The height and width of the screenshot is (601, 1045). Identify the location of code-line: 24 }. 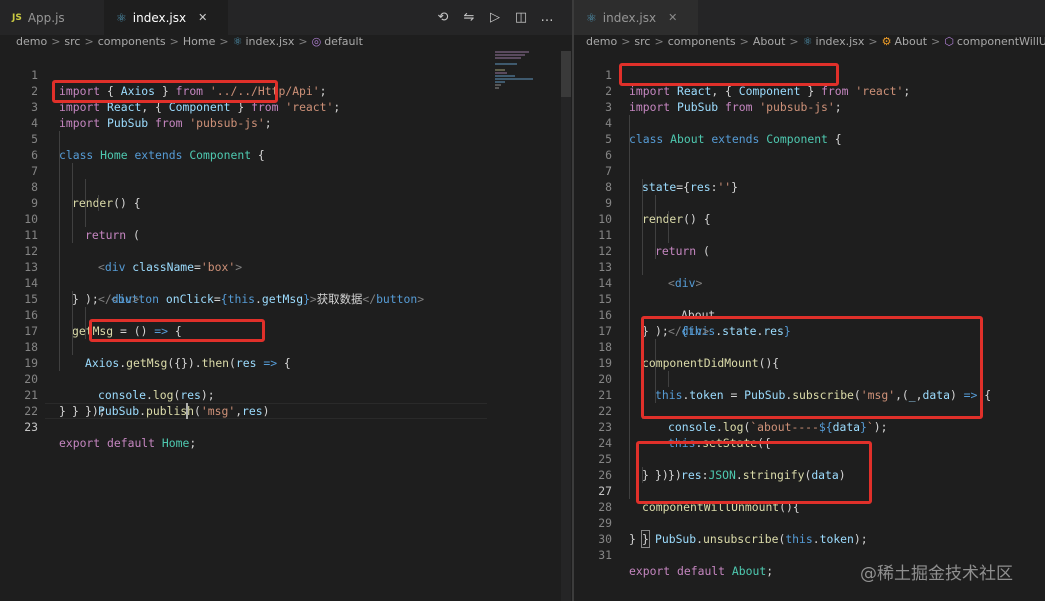
(809, 450).